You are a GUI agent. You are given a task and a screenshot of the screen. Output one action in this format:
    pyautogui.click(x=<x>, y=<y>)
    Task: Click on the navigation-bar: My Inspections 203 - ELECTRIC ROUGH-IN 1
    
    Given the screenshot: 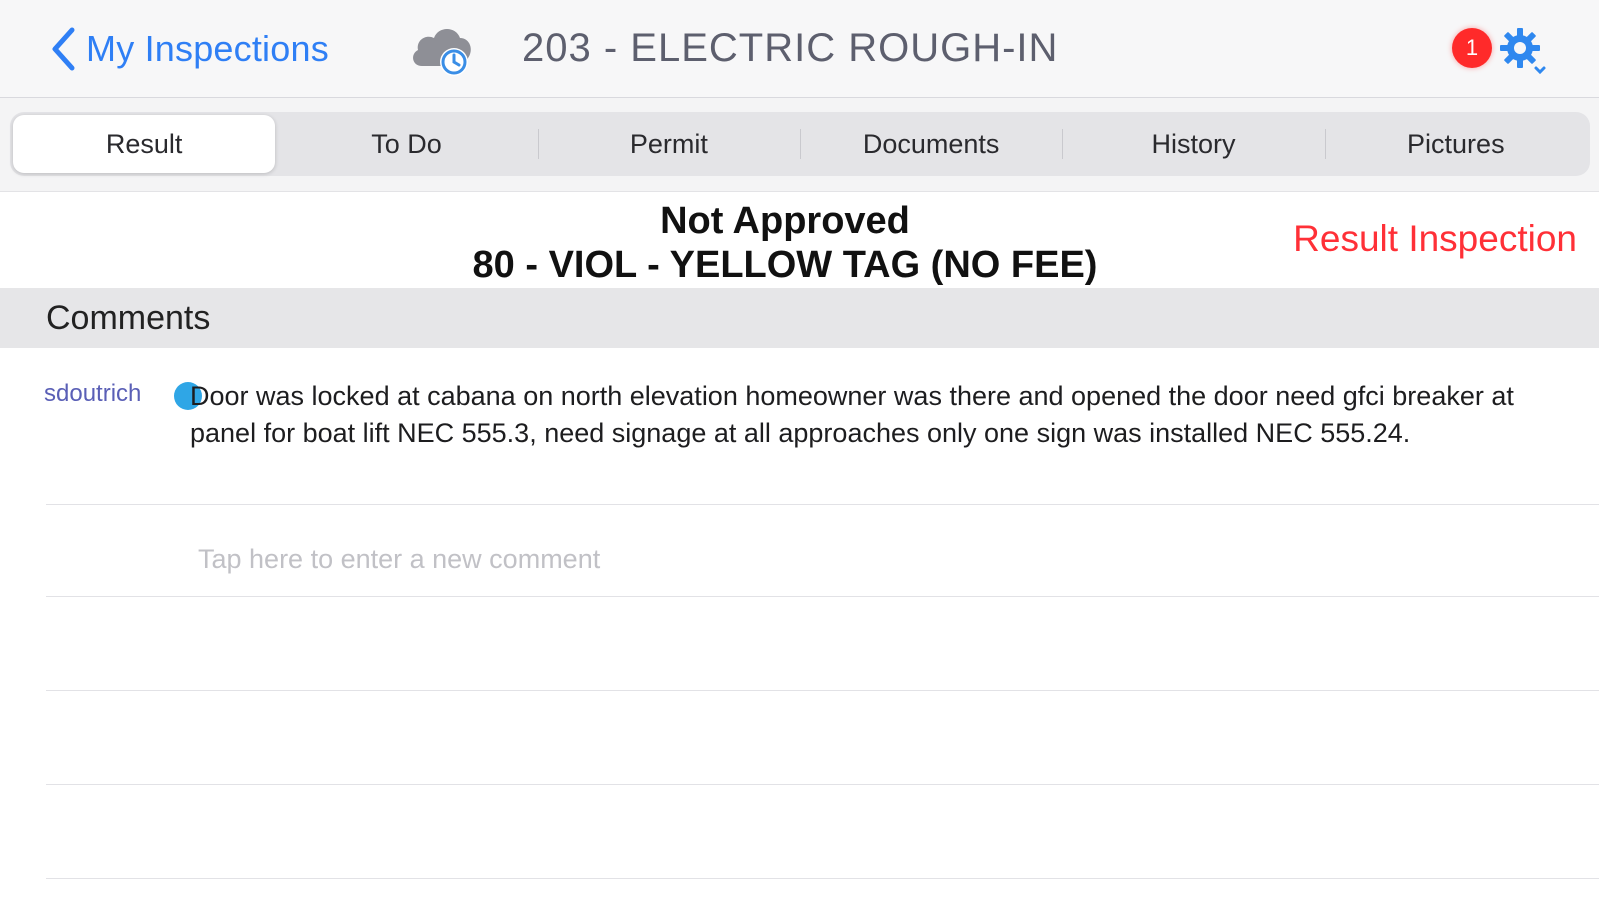 What is the action you would take?
    pyautogui.click(x=799, y=49)
    